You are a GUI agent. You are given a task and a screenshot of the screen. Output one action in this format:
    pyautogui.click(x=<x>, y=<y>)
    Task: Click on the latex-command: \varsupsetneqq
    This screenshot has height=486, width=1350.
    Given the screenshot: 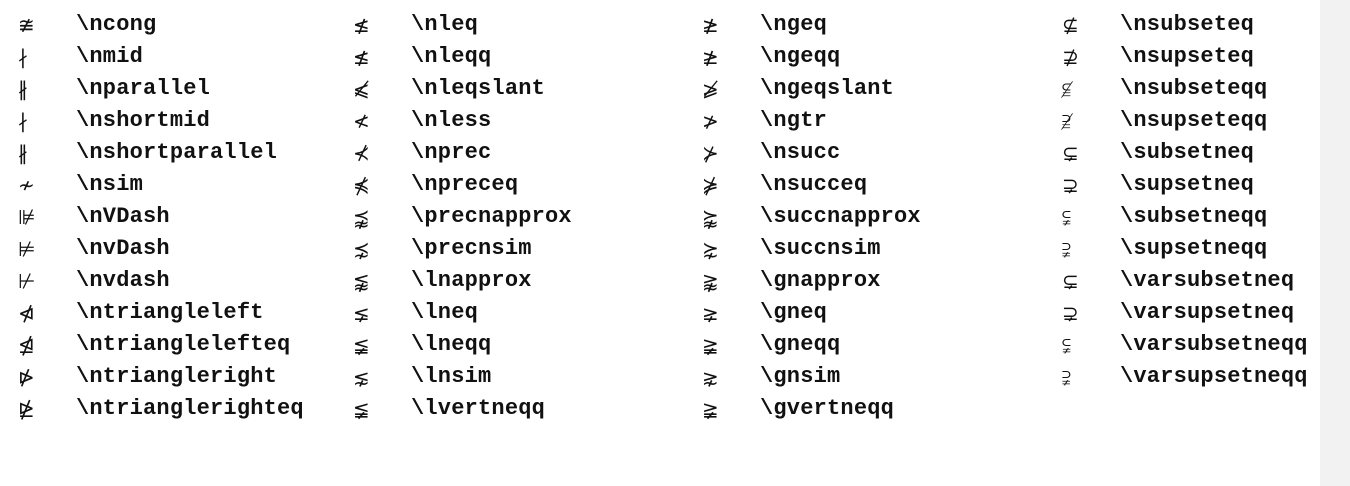 What is the action you would take?
    pyautogui.click(x=1214, y=376)
    